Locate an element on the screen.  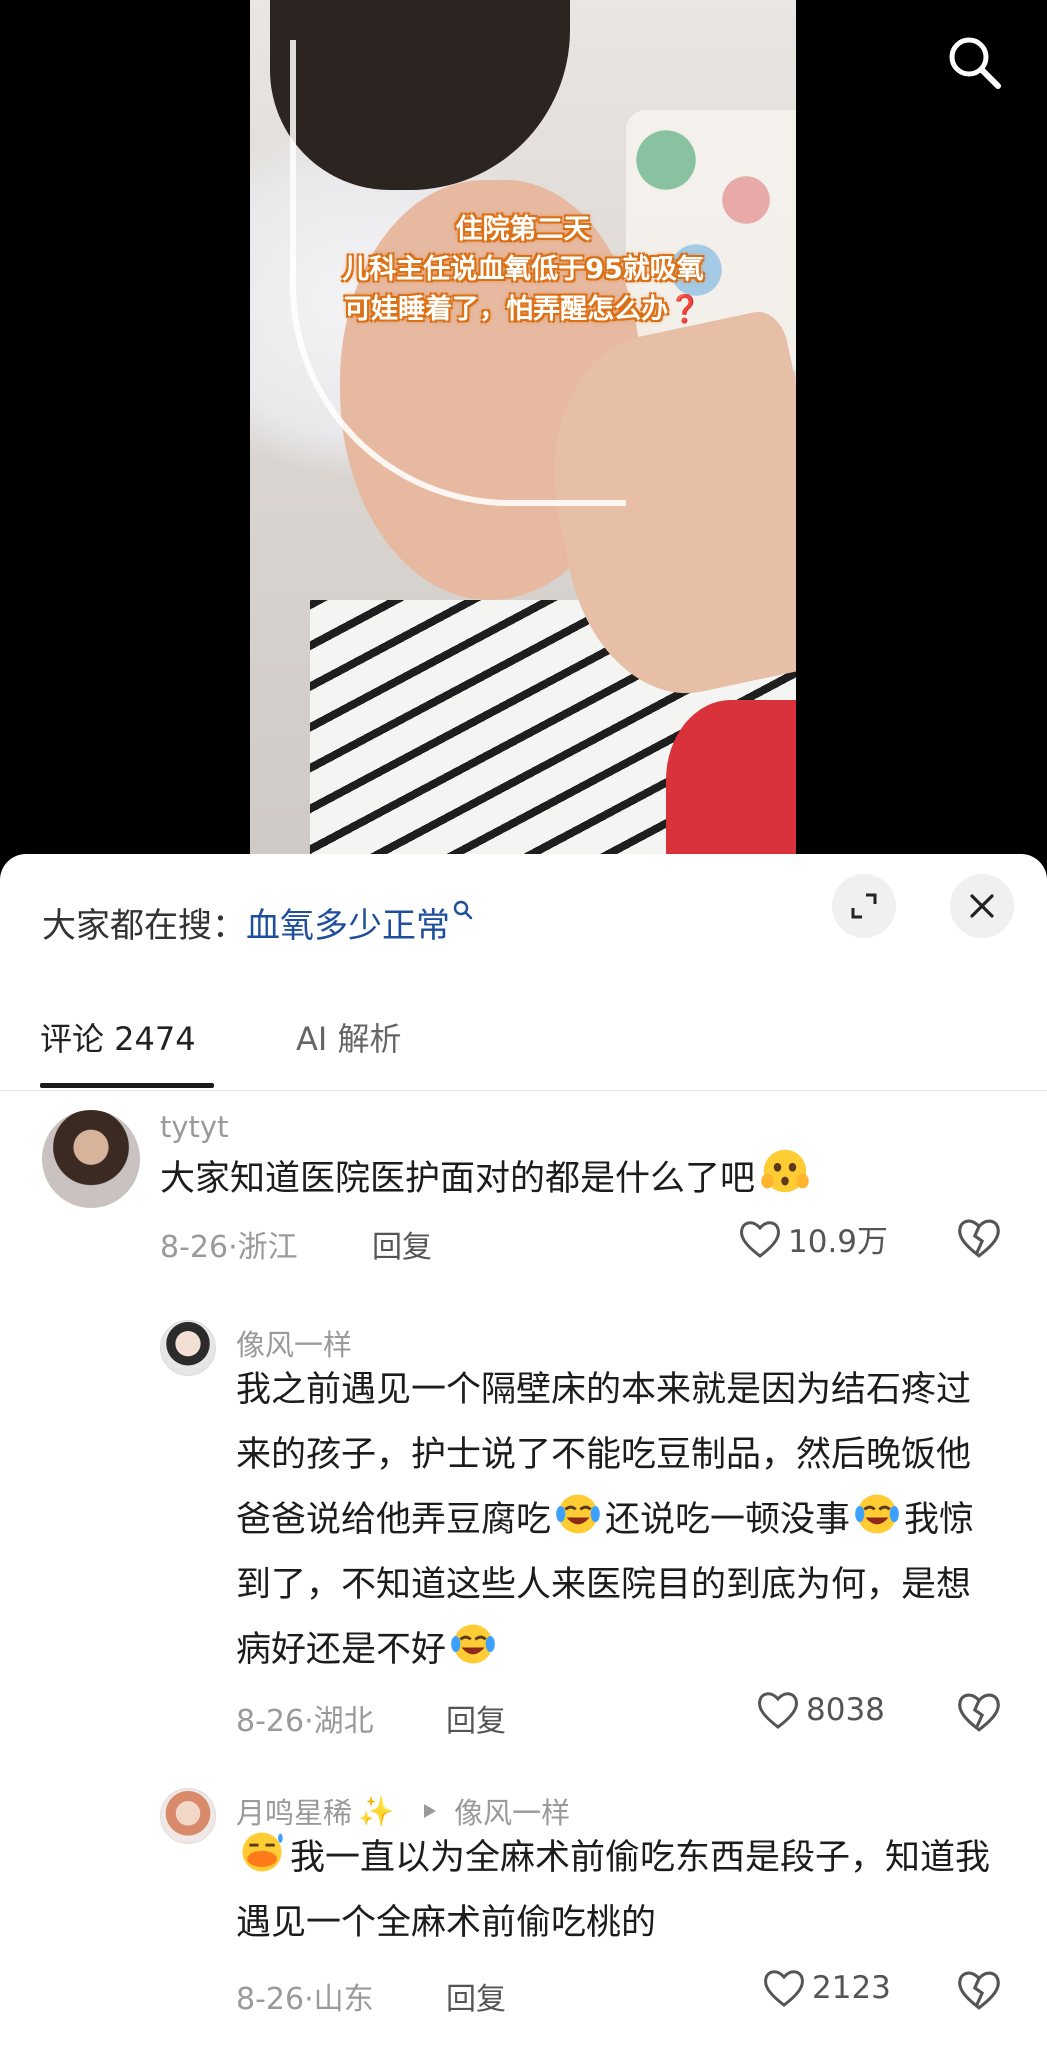
like-button: 10.9万 is located at coordinates (813, 1238).